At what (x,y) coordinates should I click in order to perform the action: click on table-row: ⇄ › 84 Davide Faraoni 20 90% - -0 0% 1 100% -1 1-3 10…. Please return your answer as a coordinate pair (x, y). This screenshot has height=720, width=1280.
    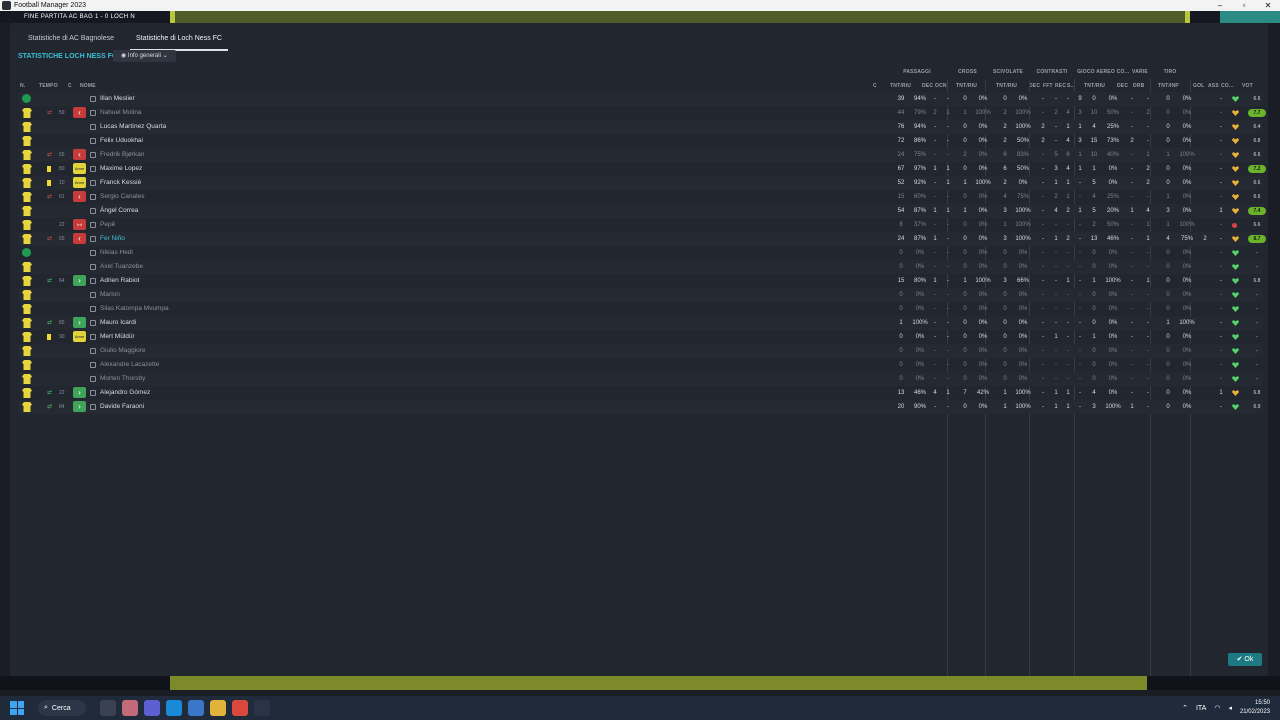
    Looking at the image, I should click on (640, 407).